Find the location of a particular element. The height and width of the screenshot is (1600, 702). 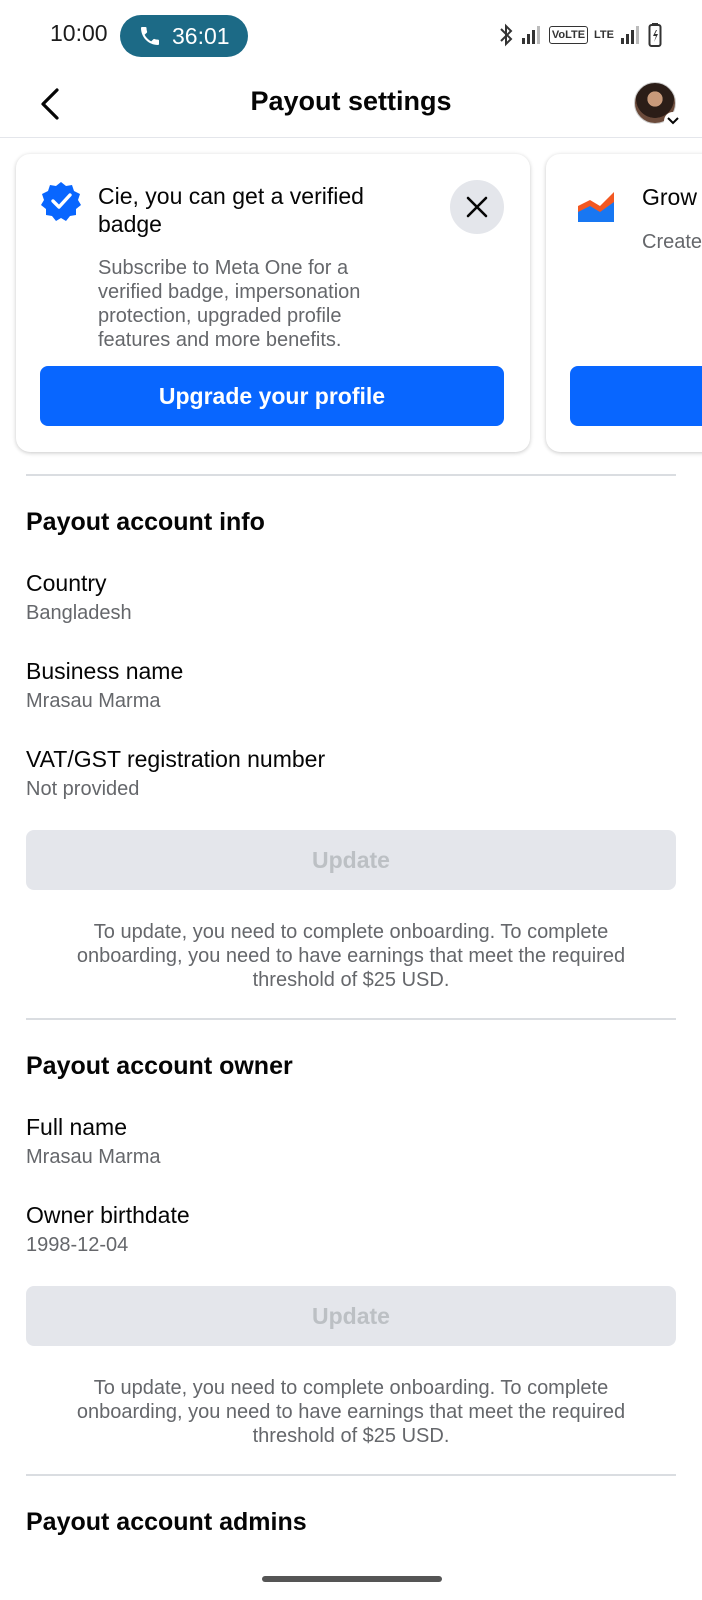

birthdate-value: 1998-12-04 is located at coordinates (77, 1245).